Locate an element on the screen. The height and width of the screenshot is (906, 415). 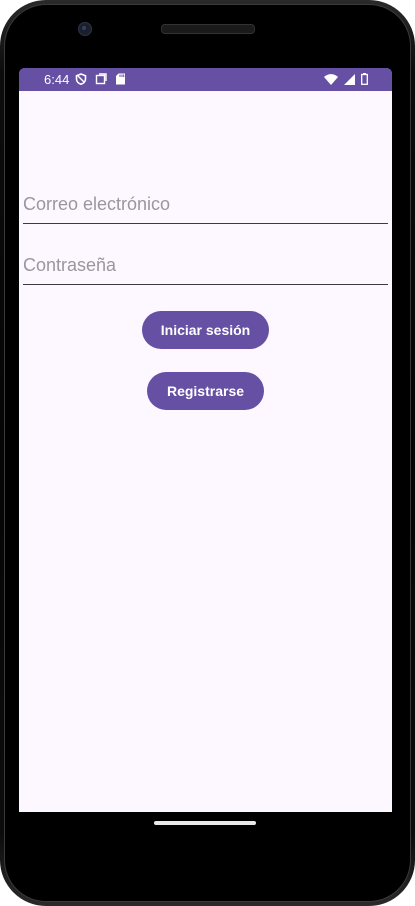
front-camera is located at coordinates (85, 29).